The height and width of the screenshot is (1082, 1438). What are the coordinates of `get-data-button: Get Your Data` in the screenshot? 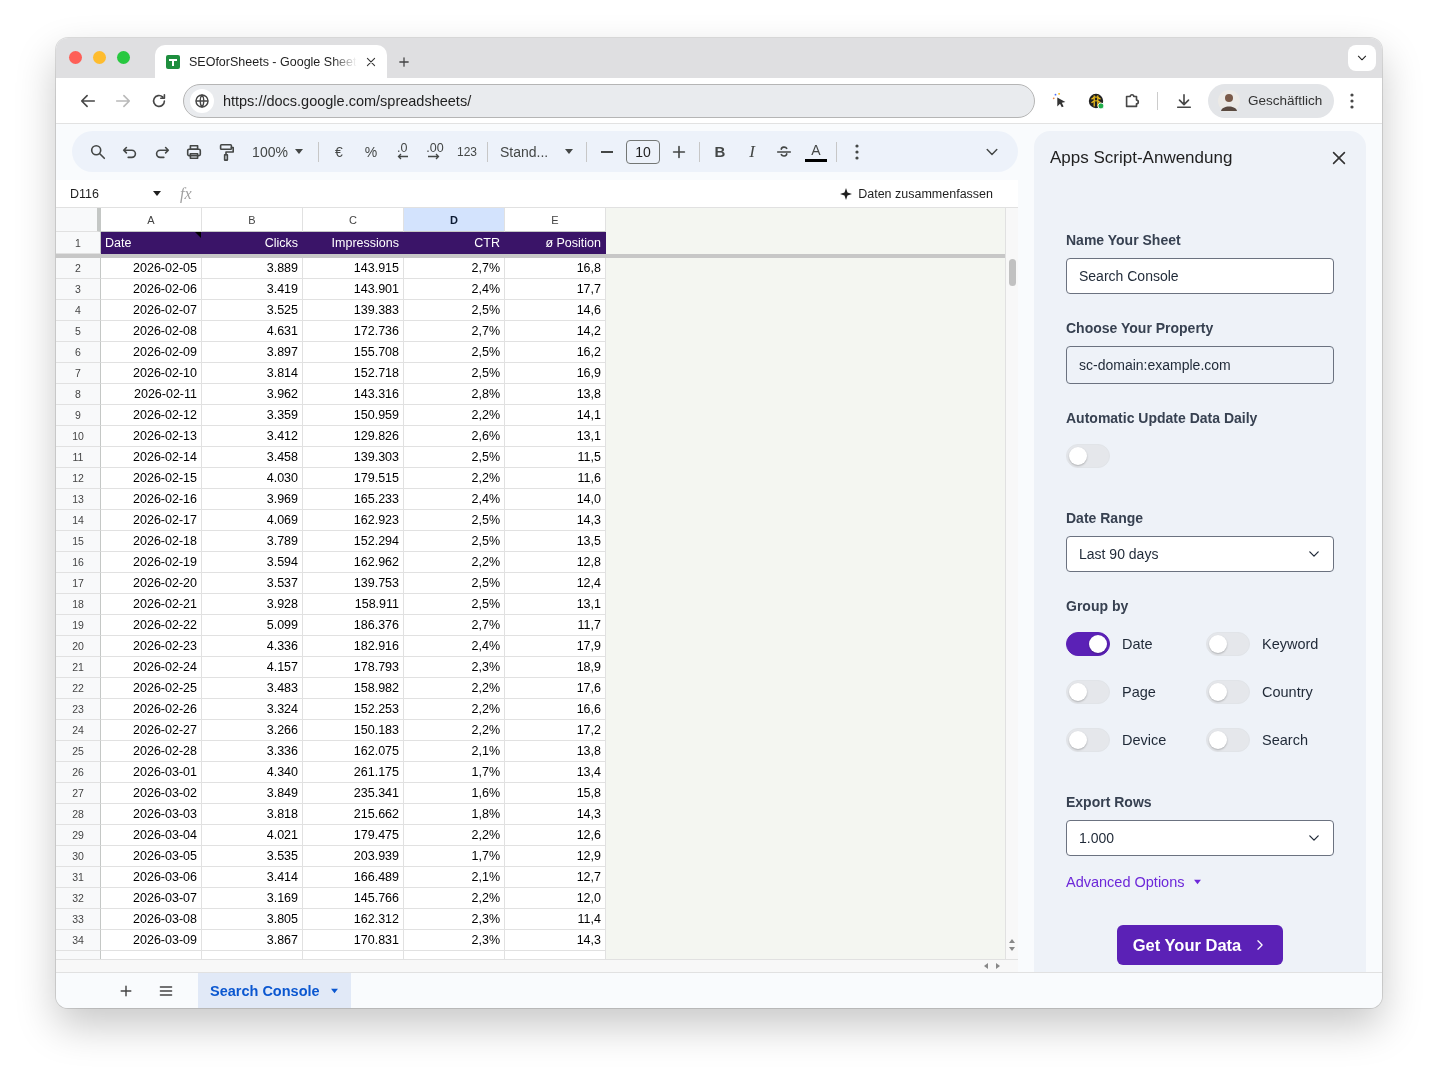 It's located at (1200, 945).